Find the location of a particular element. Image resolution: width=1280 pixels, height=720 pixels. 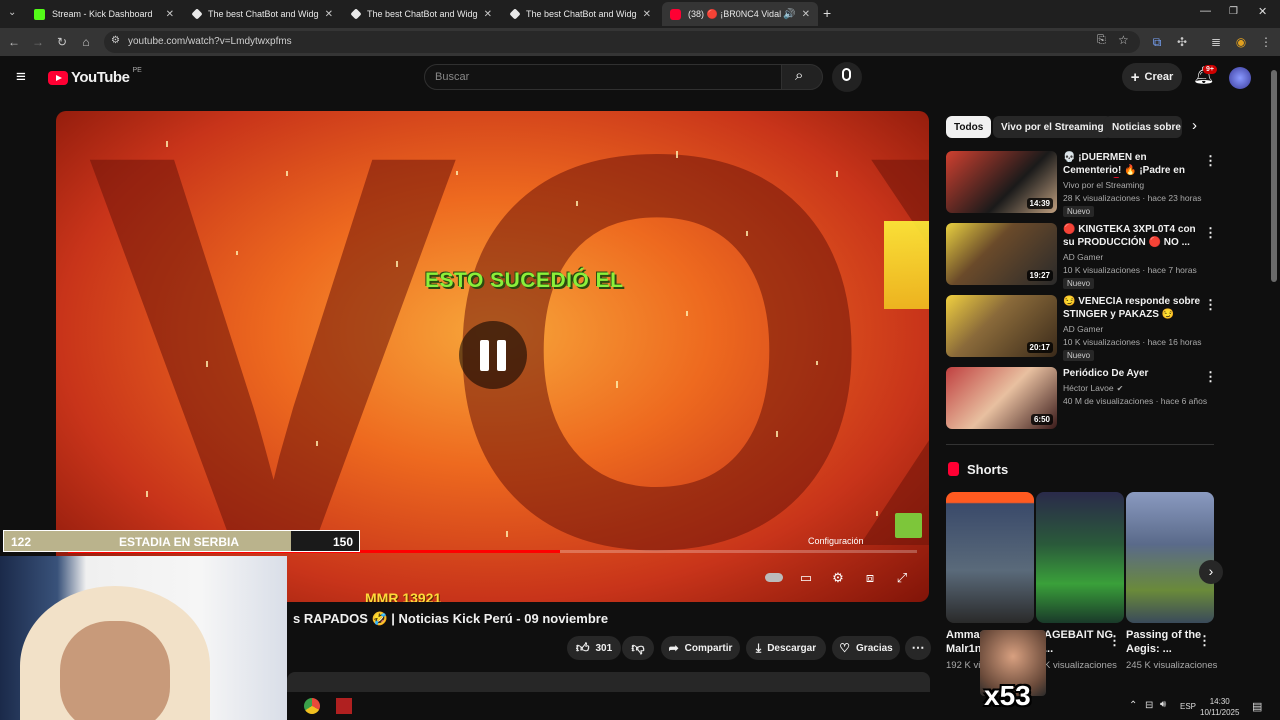

description-box is located at coordinates (608, 682).